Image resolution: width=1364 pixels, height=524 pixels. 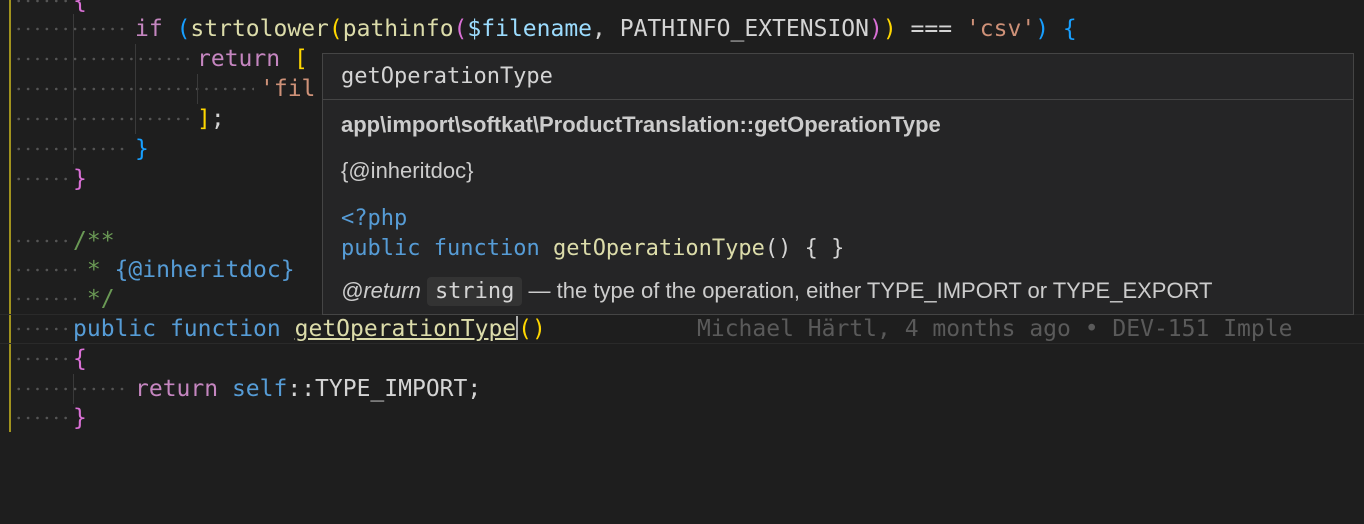 What do you see at coordinates (406, 329) in the screenshot?
I see `function-name-link: getOperationType` at bounding box center [406, 329].